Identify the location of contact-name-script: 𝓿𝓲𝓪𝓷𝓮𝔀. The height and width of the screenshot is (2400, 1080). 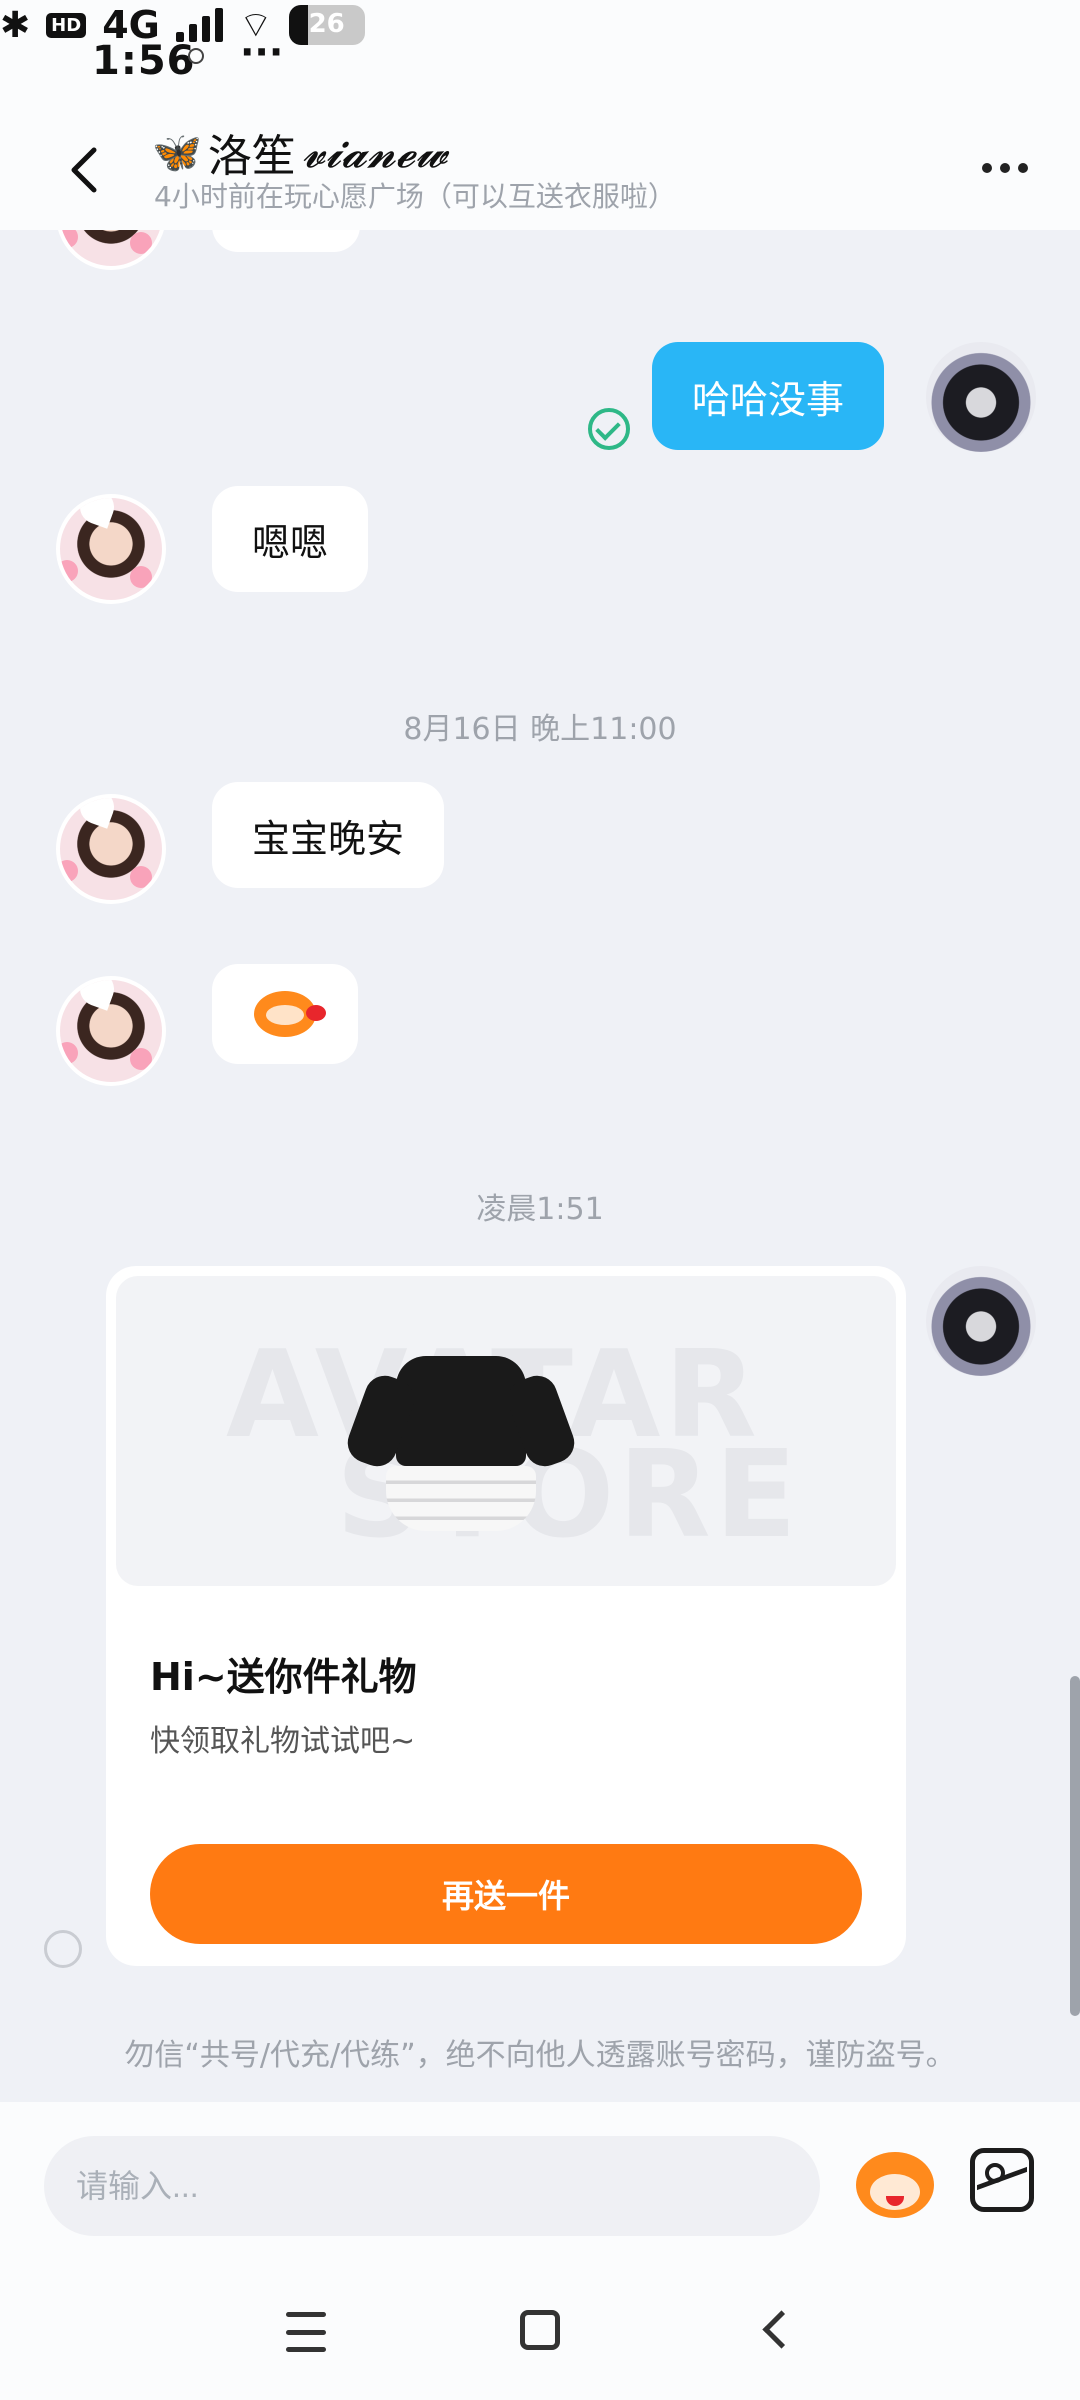
(374, 152).